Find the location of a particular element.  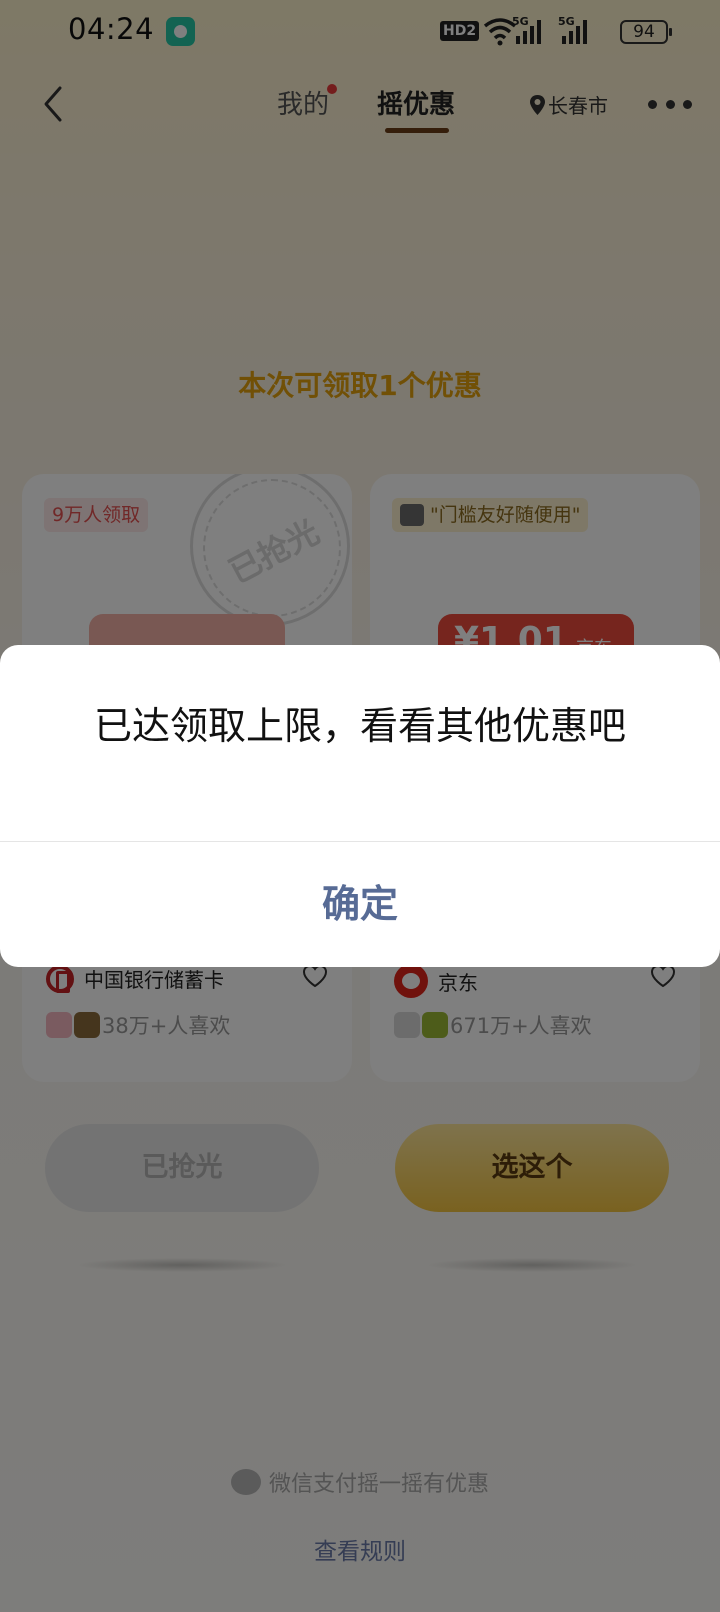

dialog-message: 已达领取上限，看看其他优惠吧 is located at coordinates (359, 726).